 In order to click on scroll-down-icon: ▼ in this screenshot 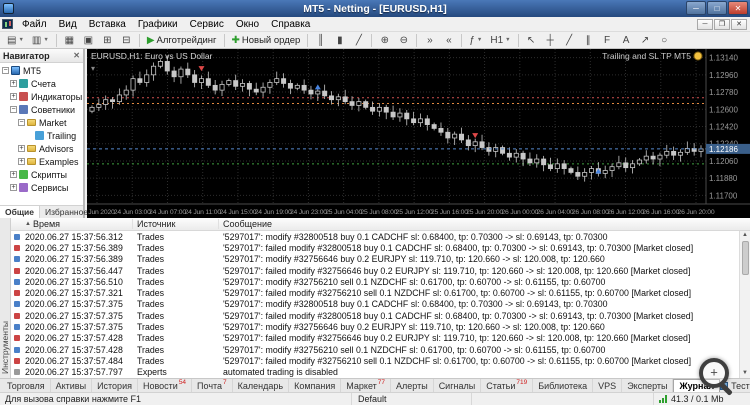, I will do `click(745, 373)`.